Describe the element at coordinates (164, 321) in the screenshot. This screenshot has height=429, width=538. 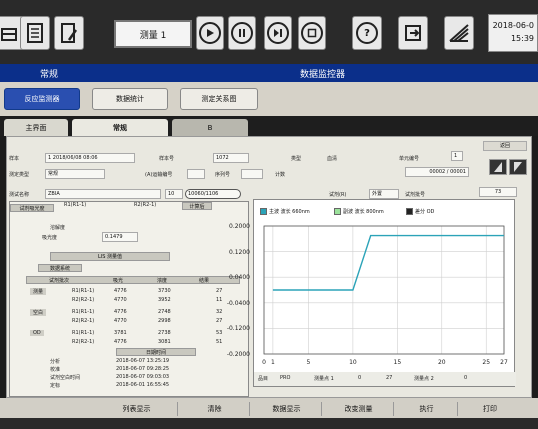
I see `row-conc-value: 2998` at that location.